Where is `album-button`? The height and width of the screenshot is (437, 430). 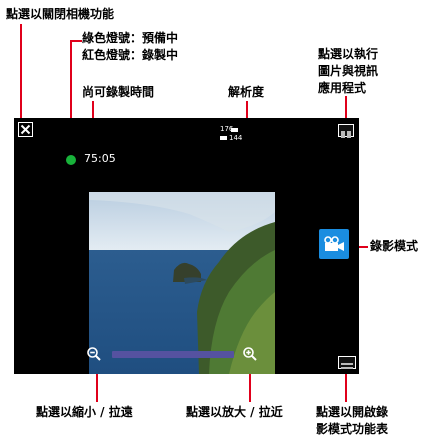 album-button is located at coordinates (346, 131).